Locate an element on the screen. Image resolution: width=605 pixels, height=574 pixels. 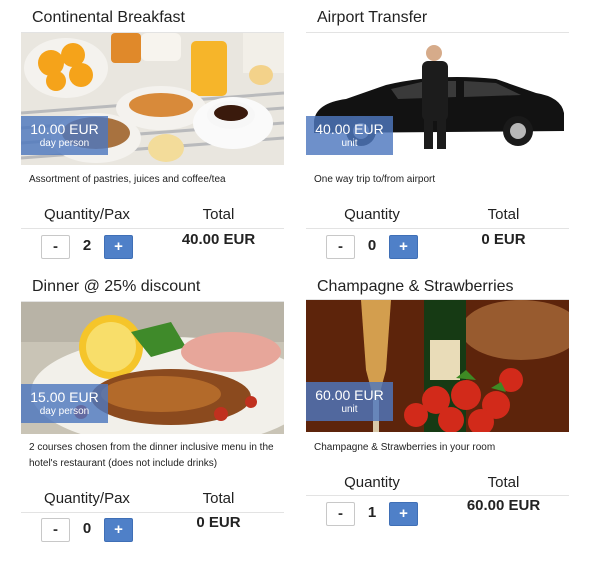
card-title: Dinner @ 25% discount is located at coordinates (116, 286).